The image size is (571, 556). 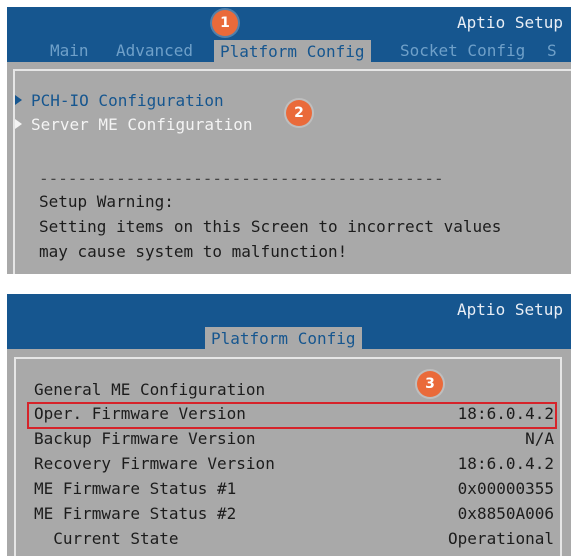 What do you see at coordinates (225, 23) in the screenshot?
I see `step-badge-1: 1` at bounding box center [225, 23].